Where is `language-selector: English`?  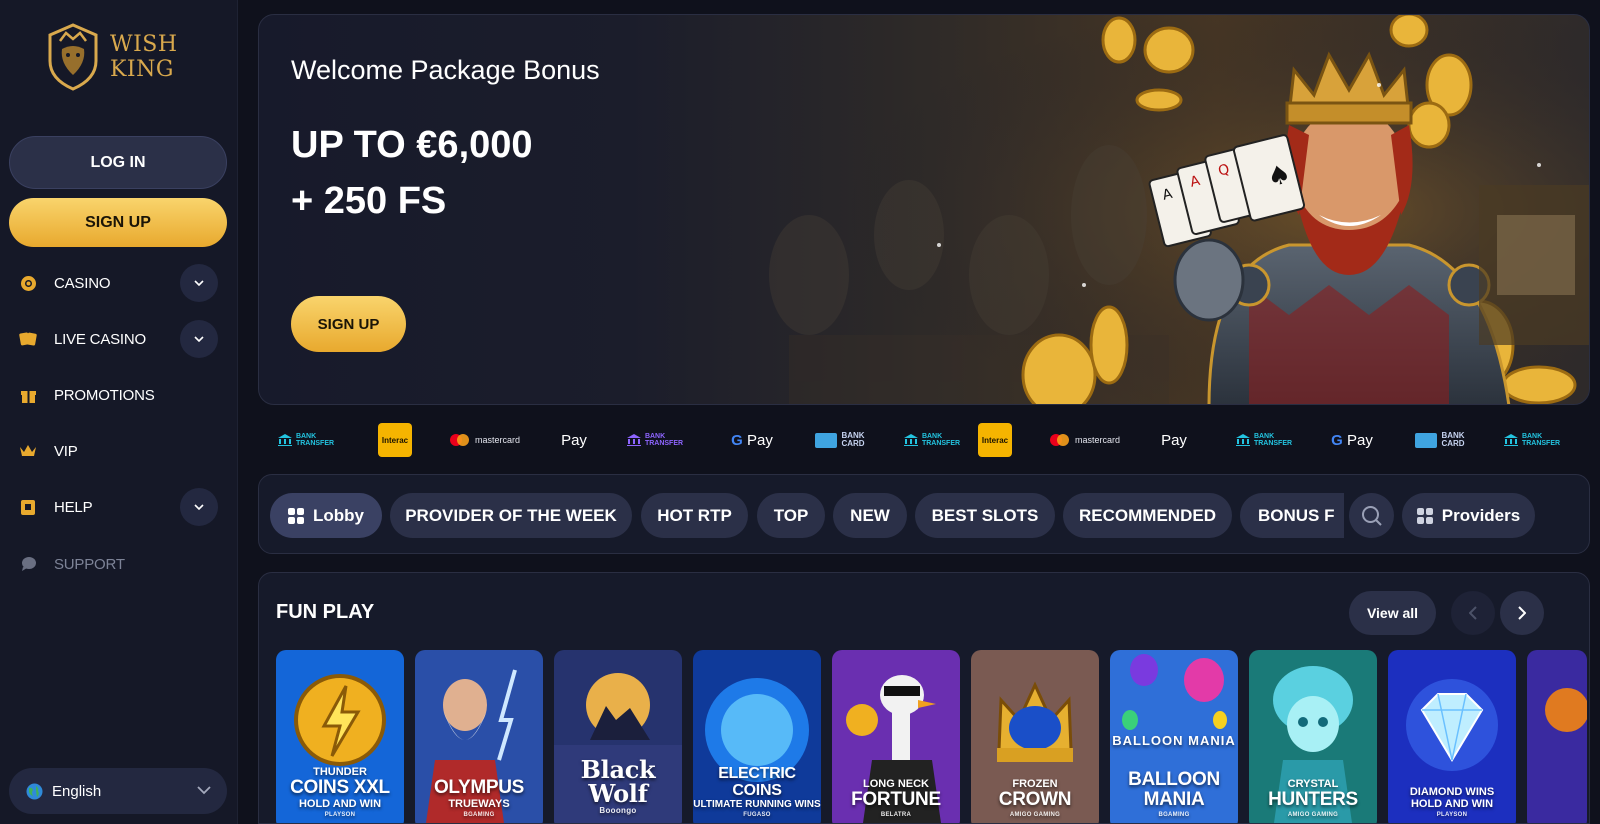
language-selector: English is located at coordinates (118, 791).